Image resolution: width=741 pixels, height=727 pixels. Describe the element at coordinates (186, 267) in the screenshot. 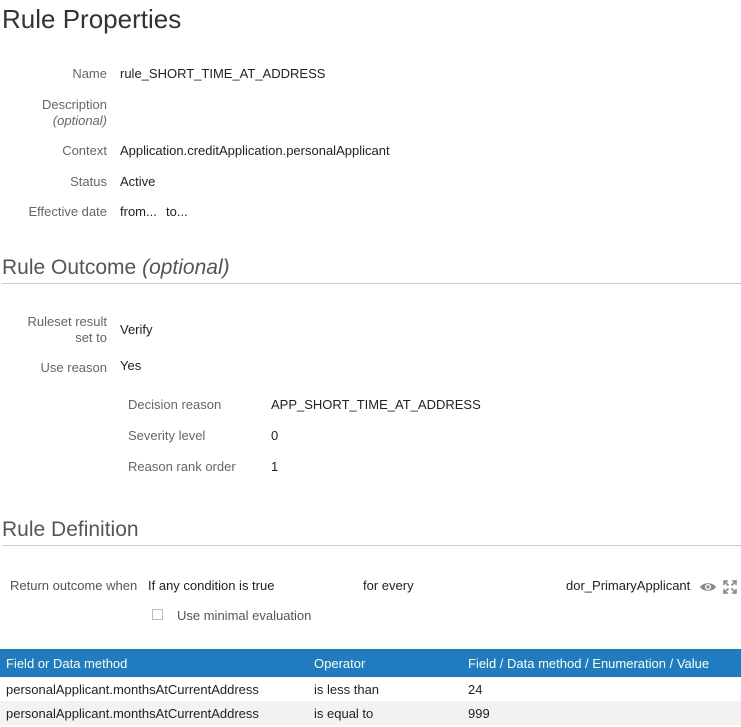

I see `rule-outcome-optional: (optional)` at that location.